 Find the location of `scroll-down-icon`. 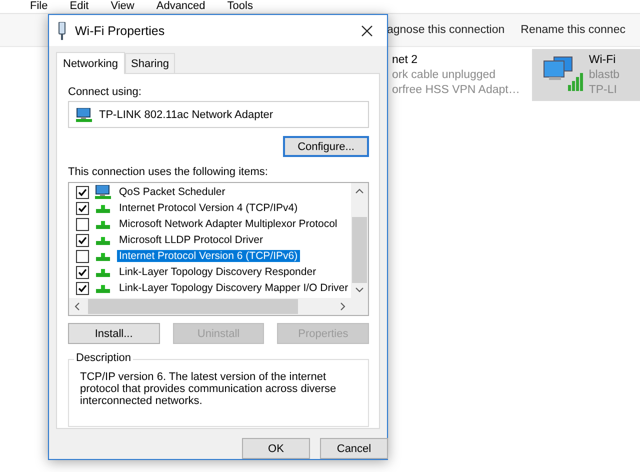

scroll-down-icon is located at coordinates (359, 289).